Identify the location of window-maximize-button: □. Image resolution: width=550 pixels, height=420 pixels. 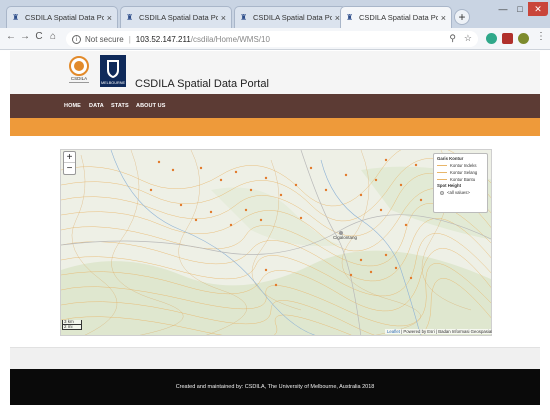
(520, 9).